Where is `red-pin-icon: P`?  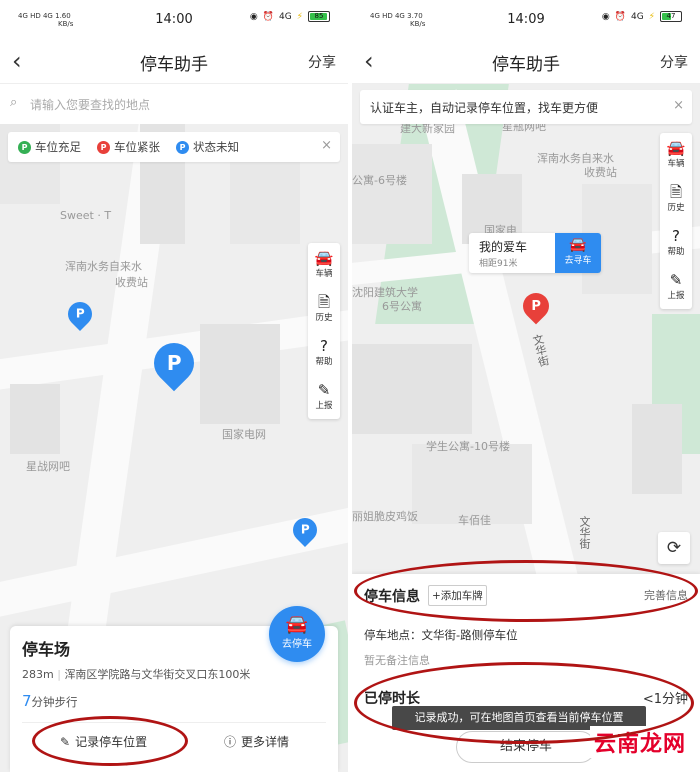
red-pin-icon: P is located at coordinates (103, 147).